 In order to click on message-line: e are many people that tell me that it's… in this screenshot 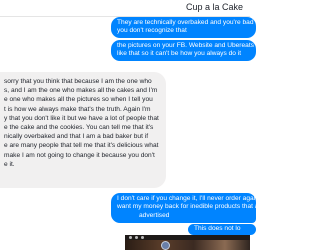, I will do `click(81, 146)`.